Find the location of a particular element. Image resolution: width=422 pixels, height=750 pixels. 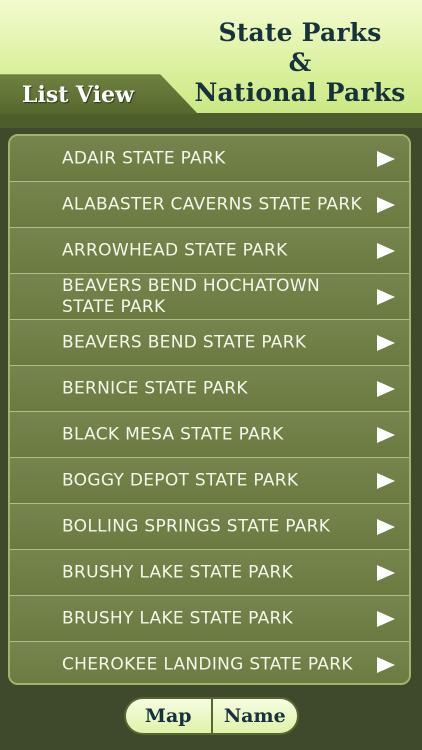

sort-segmented-control: Map Name is located at coordinates (211, 716).